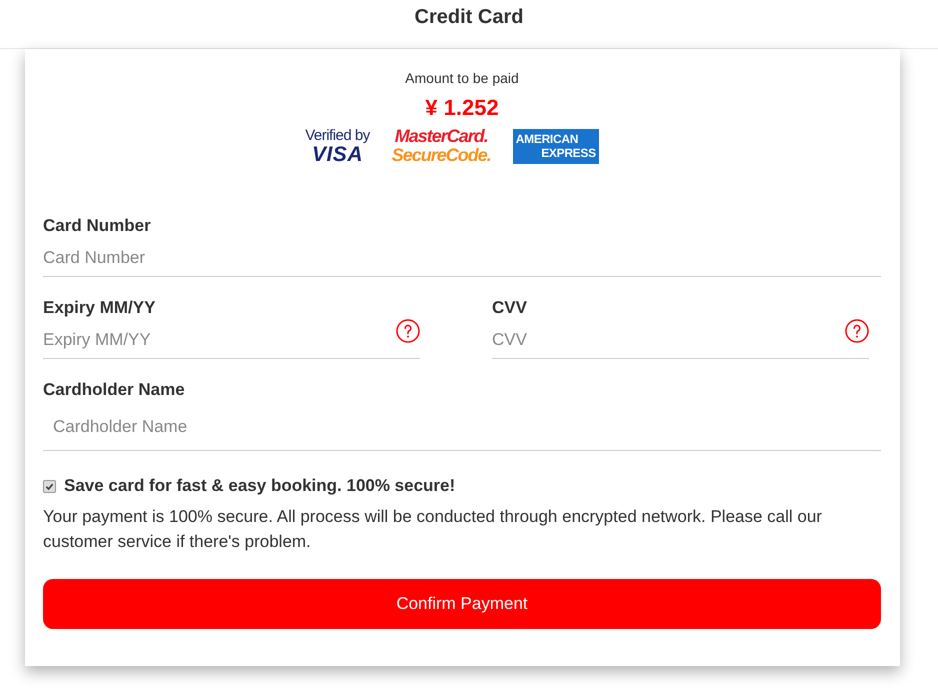 Image resolution: width=938 pixels, height=698 pixels. Describe the element at coordinates (260, 486) in the screenshot. I see `checkbox-label: Save card for fast & easy booking. 100% secure!` at that location.